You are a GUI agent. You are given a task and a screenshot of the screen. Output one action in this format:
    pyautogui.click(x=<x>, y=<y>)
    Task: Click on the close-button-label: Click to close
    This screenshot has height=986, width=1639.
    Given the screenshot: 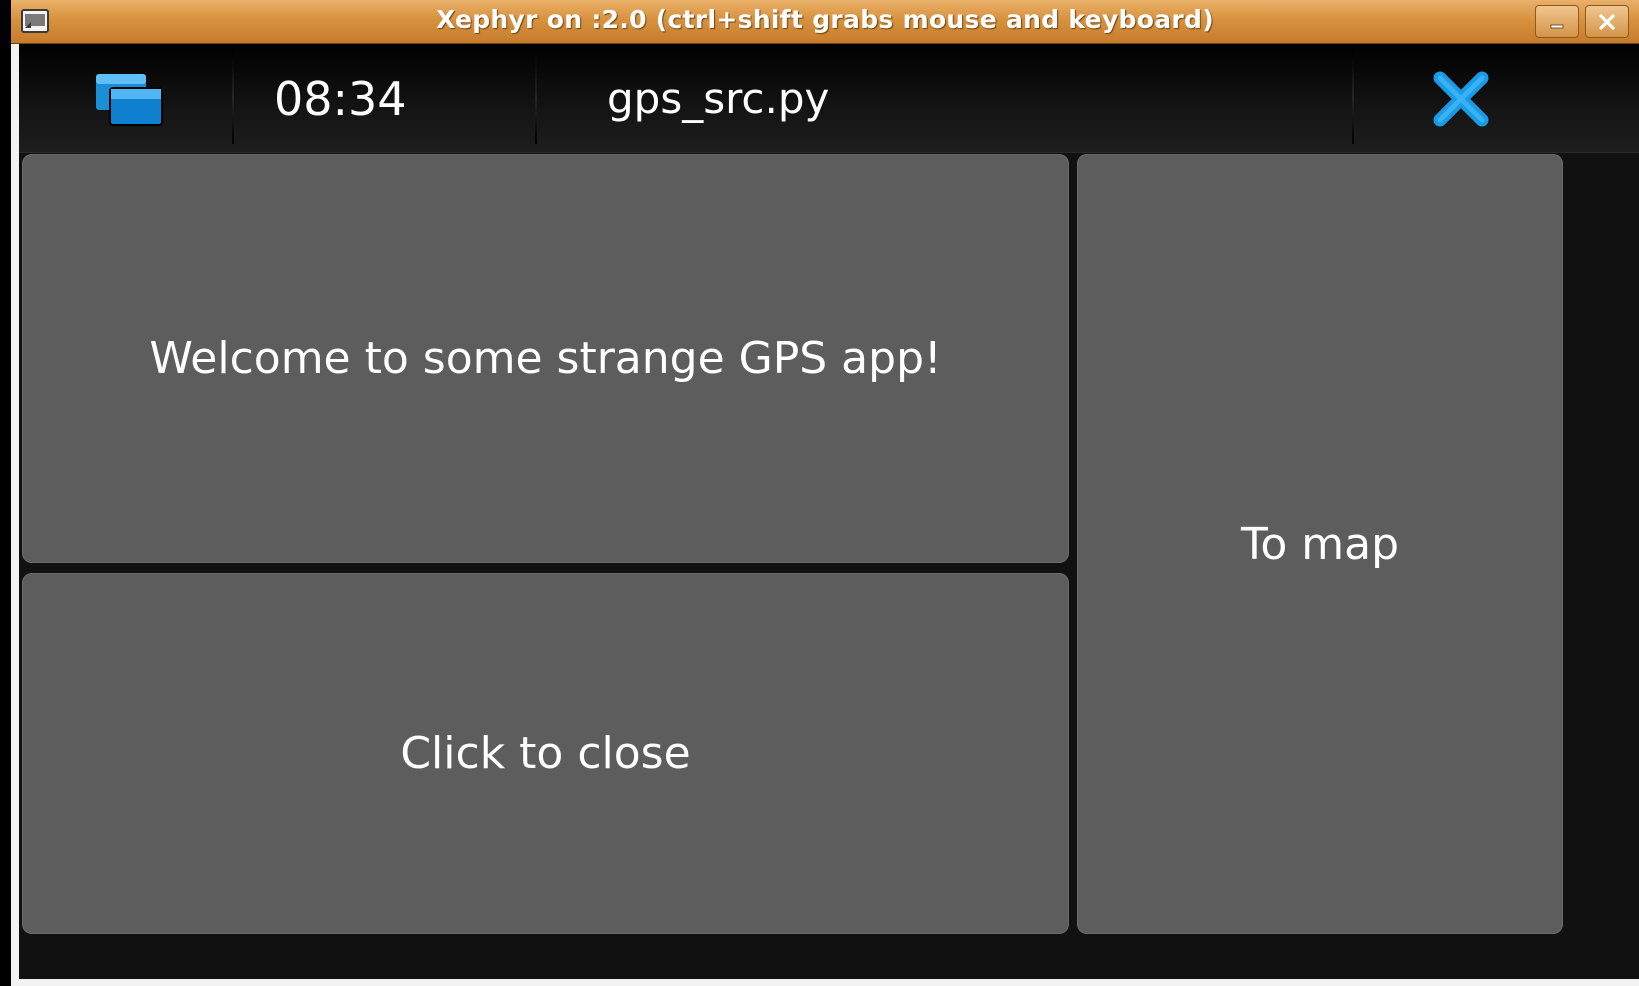 What is the action you would take?
    pyautogui.click(x=545, y=753)
    